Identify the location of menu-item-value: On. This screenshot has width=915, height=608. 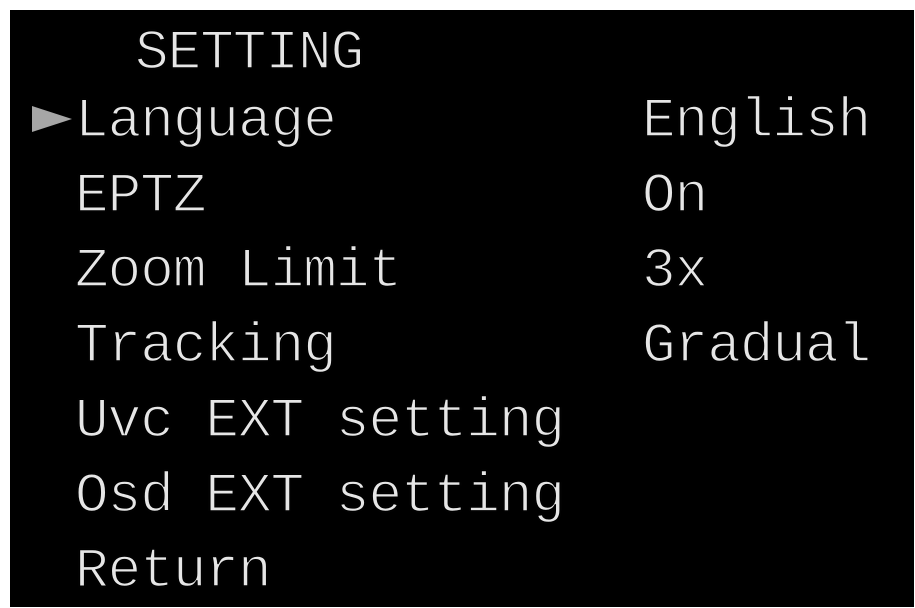
(675, 196).